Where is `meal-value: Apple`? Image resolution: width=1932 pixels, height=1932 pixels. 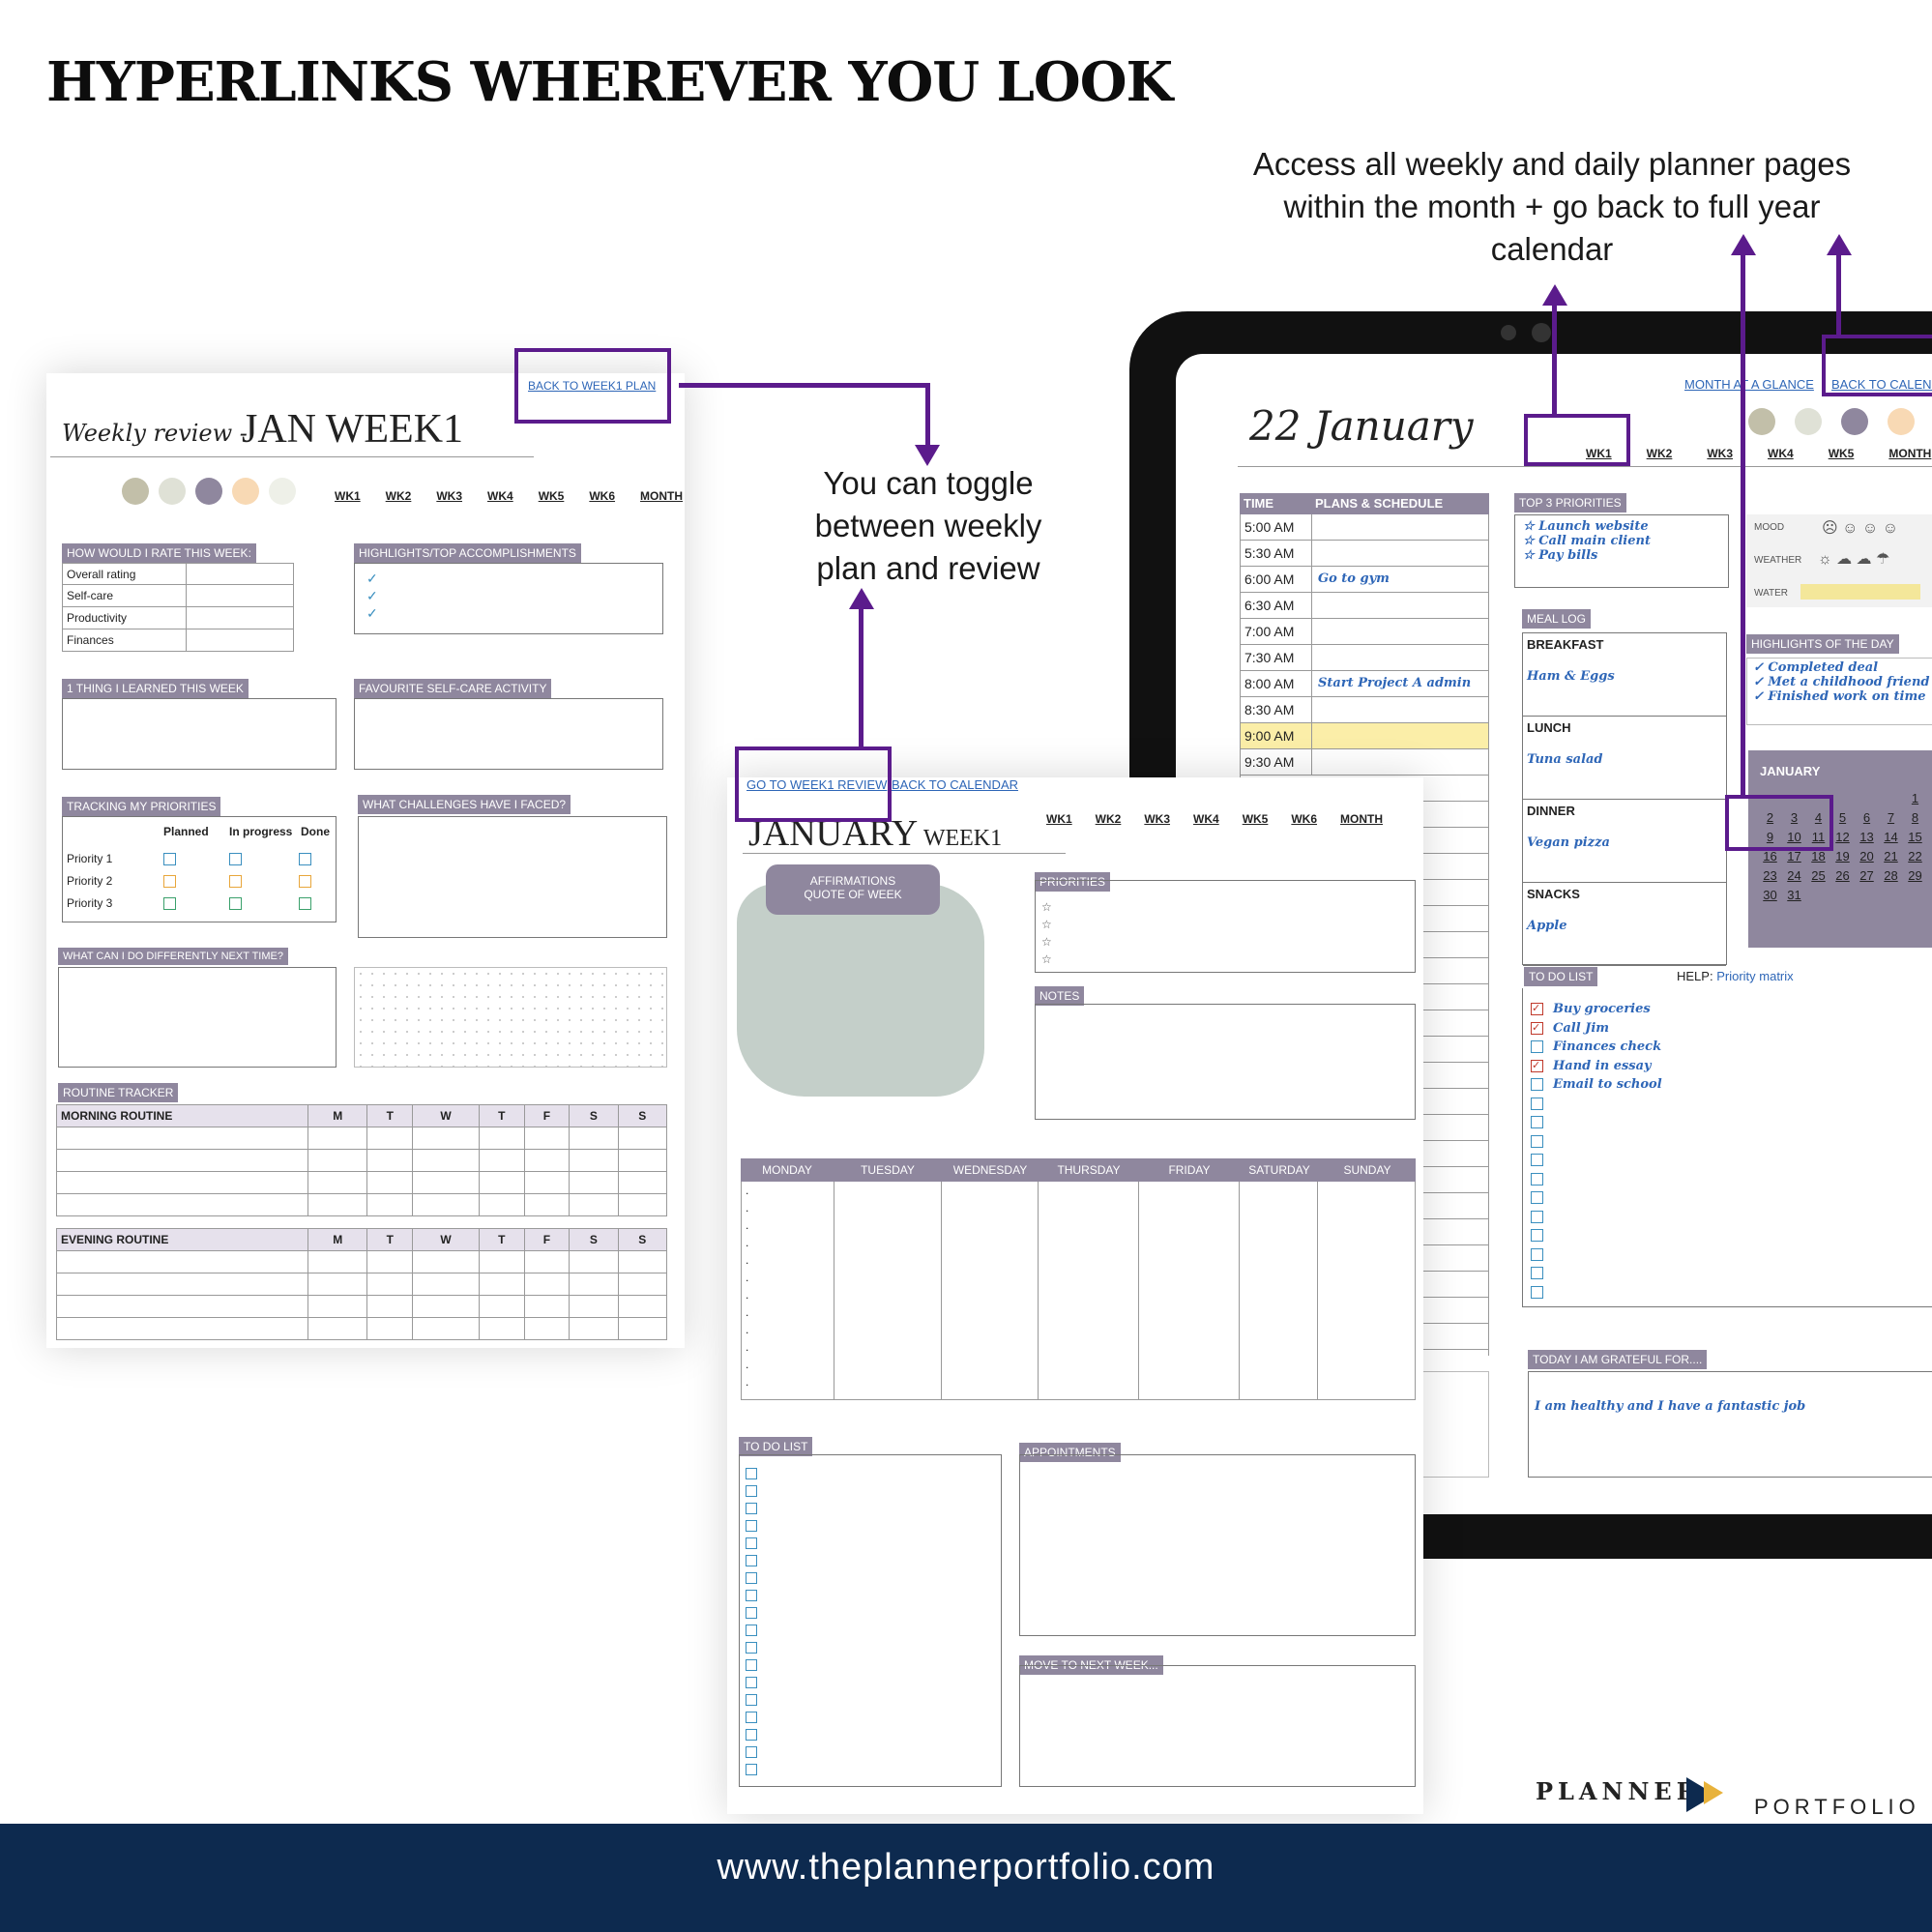
meal-value: Apple is located at coordinates (1624, 926).